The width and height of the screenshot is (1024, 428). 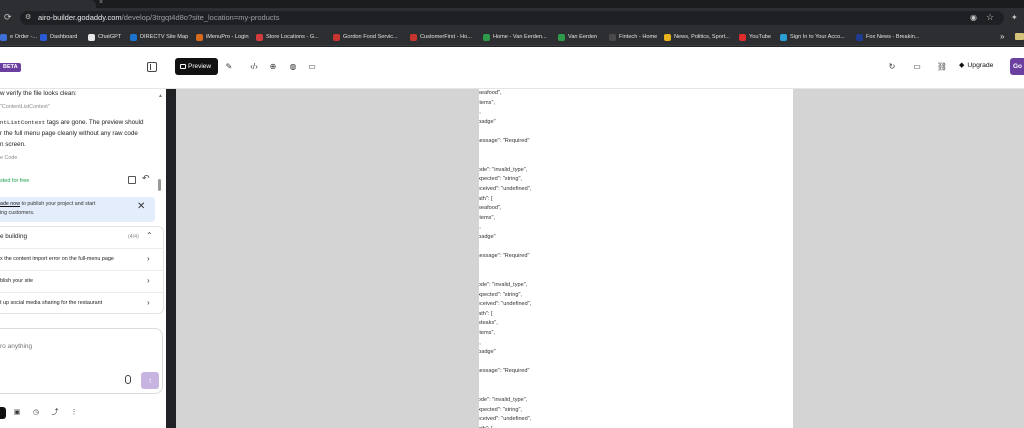 What do you see at coordinates (200, 66) in the screenshot?
I see `preview-label: Preview` at bounding box center [200, 66].